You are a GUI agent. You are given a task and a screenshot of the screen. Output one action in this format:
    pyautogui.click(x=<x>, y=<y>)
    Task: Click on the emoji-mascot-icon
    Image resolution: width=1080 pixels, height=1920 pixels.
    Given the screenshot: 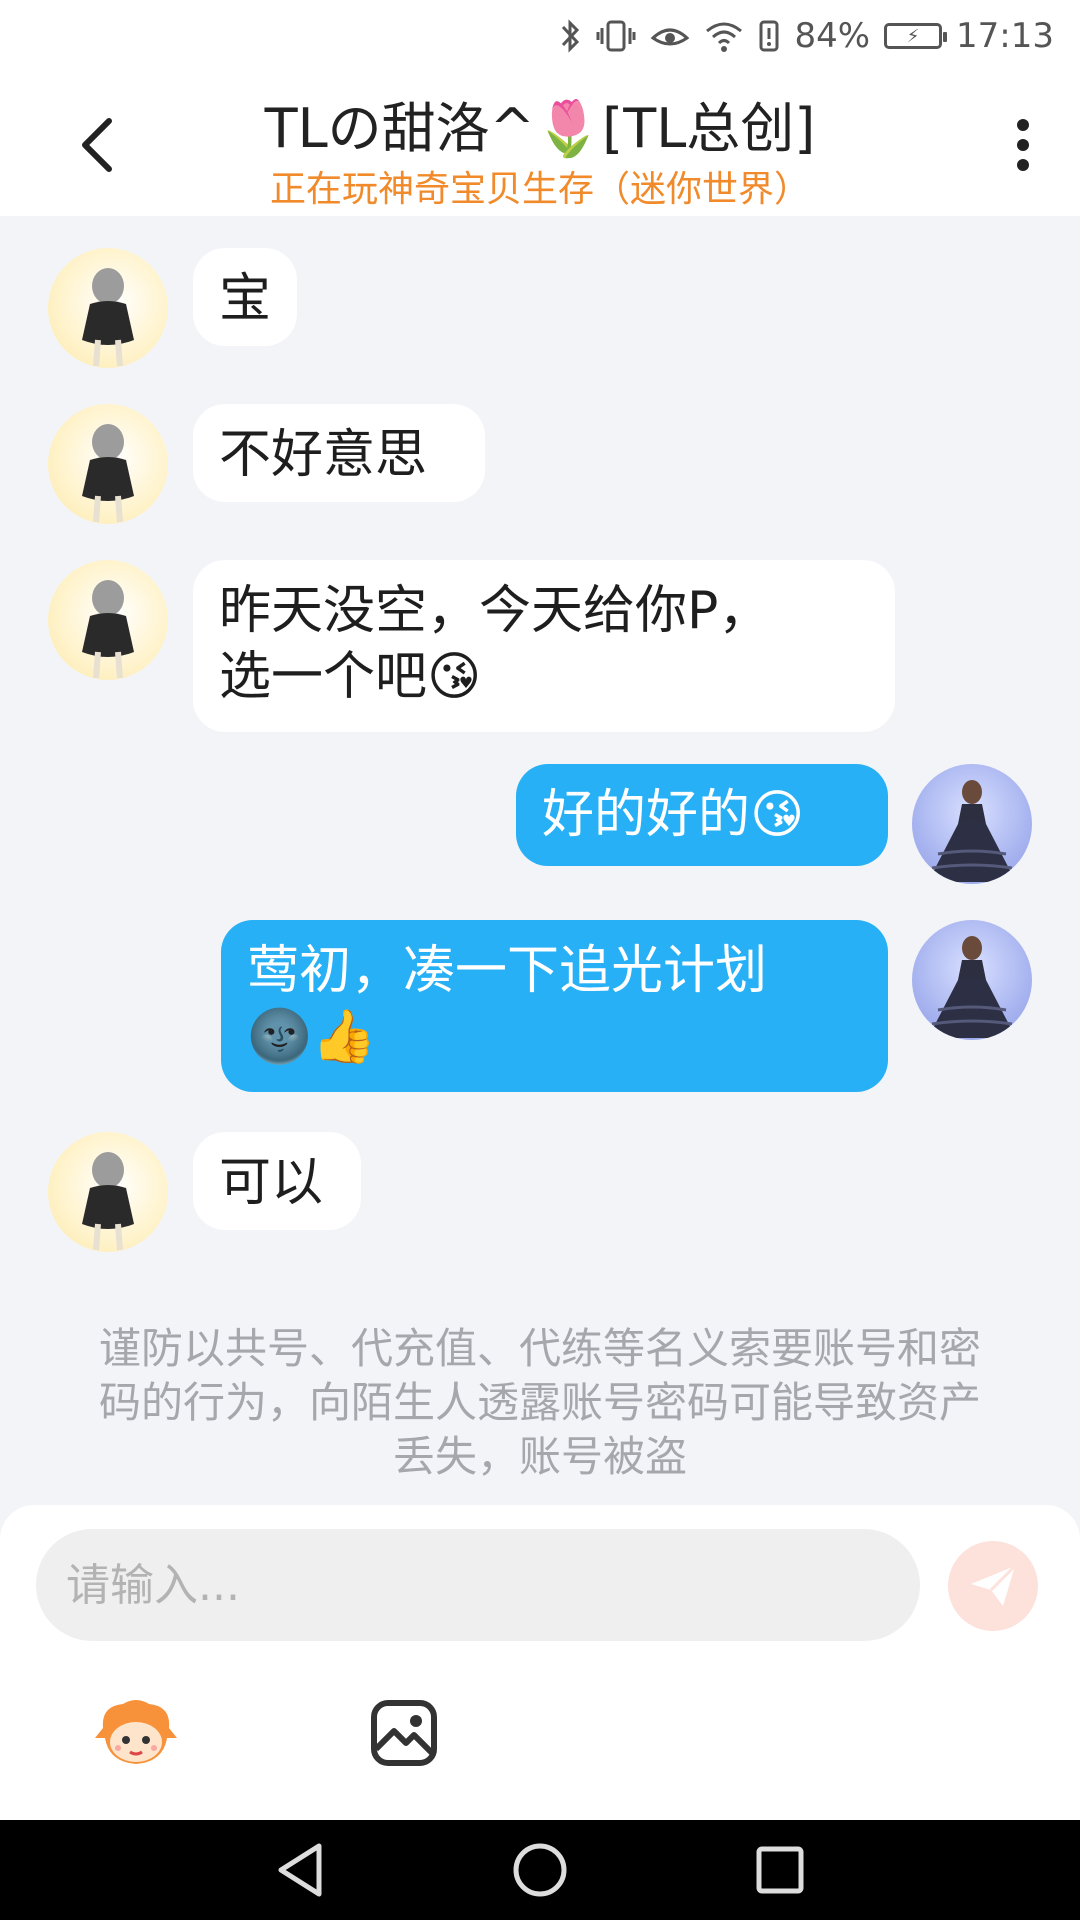 What is the action you would take?
    pyautogui.click(x=136, y=1732)
    